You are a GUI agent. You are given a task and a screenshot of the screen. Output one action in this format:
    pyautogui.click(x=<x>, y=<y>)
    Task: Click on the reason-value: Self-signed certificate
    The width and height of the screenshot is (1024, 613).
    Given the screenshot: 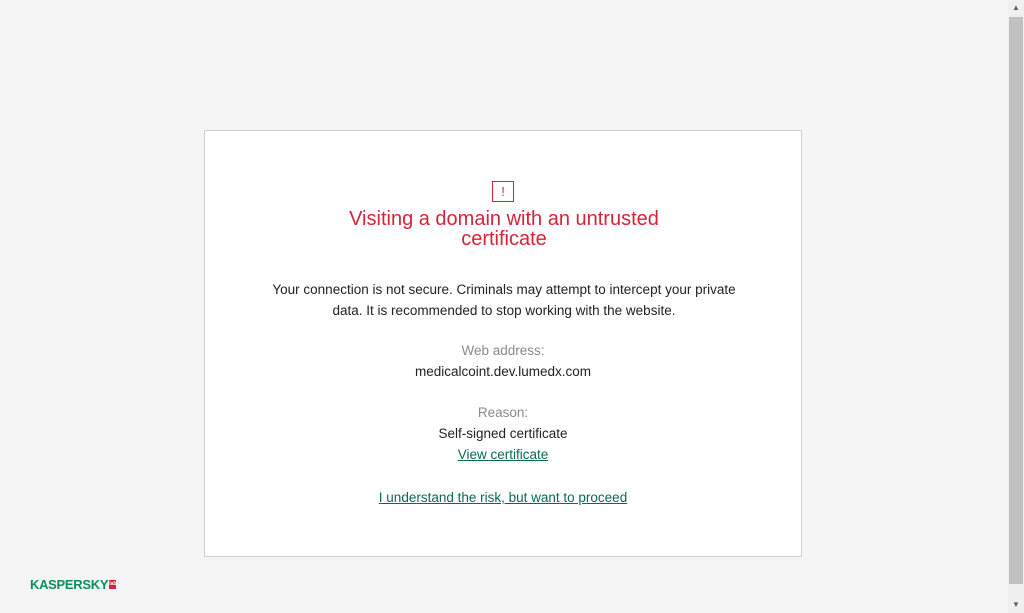 What is the action you would take?
    pyautogui.click(x=503, y=433)
    